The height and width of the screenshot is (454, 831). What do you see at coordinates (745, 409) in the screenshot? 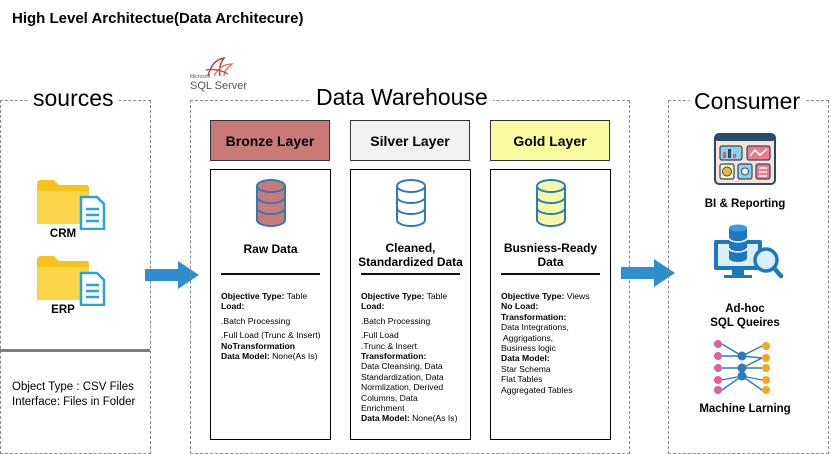
I see `machine-learning-label: Machine Larning` at bounding box center [745, 409].